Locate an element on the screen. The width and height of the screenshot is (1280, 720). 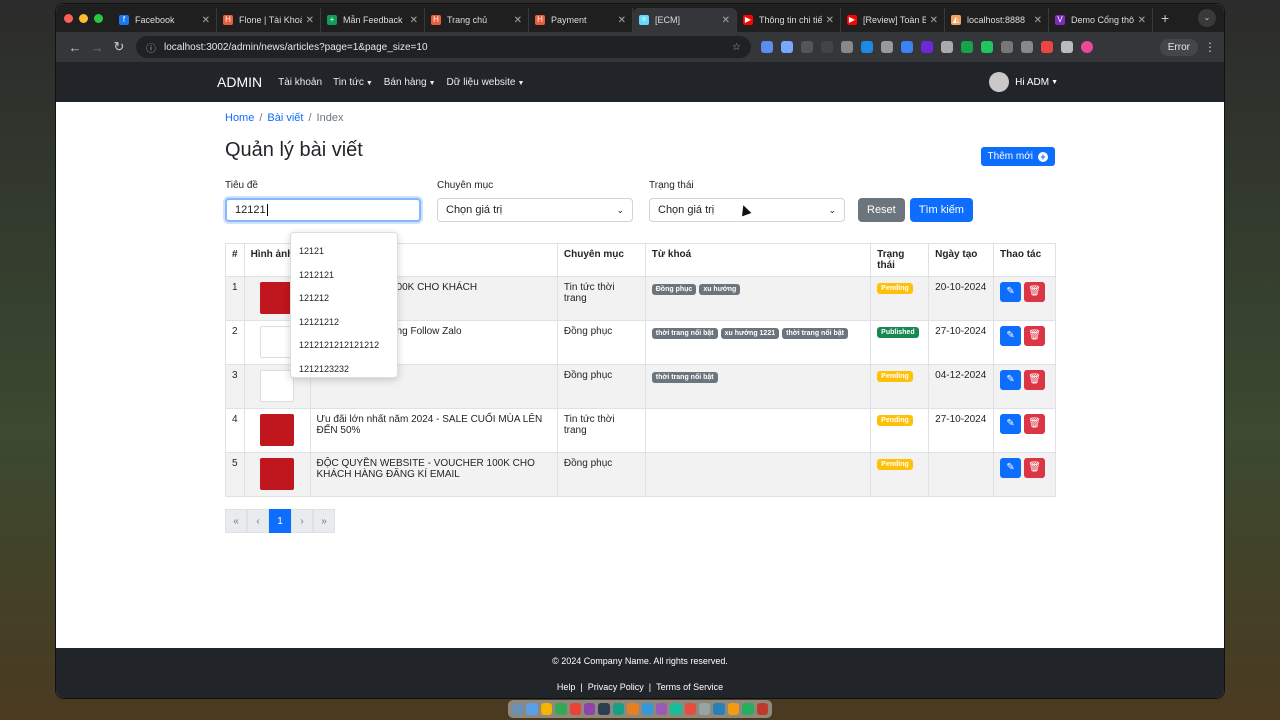
browser-tab: ⚛ [ECM] ✕ is located at coordinates (685, 20).